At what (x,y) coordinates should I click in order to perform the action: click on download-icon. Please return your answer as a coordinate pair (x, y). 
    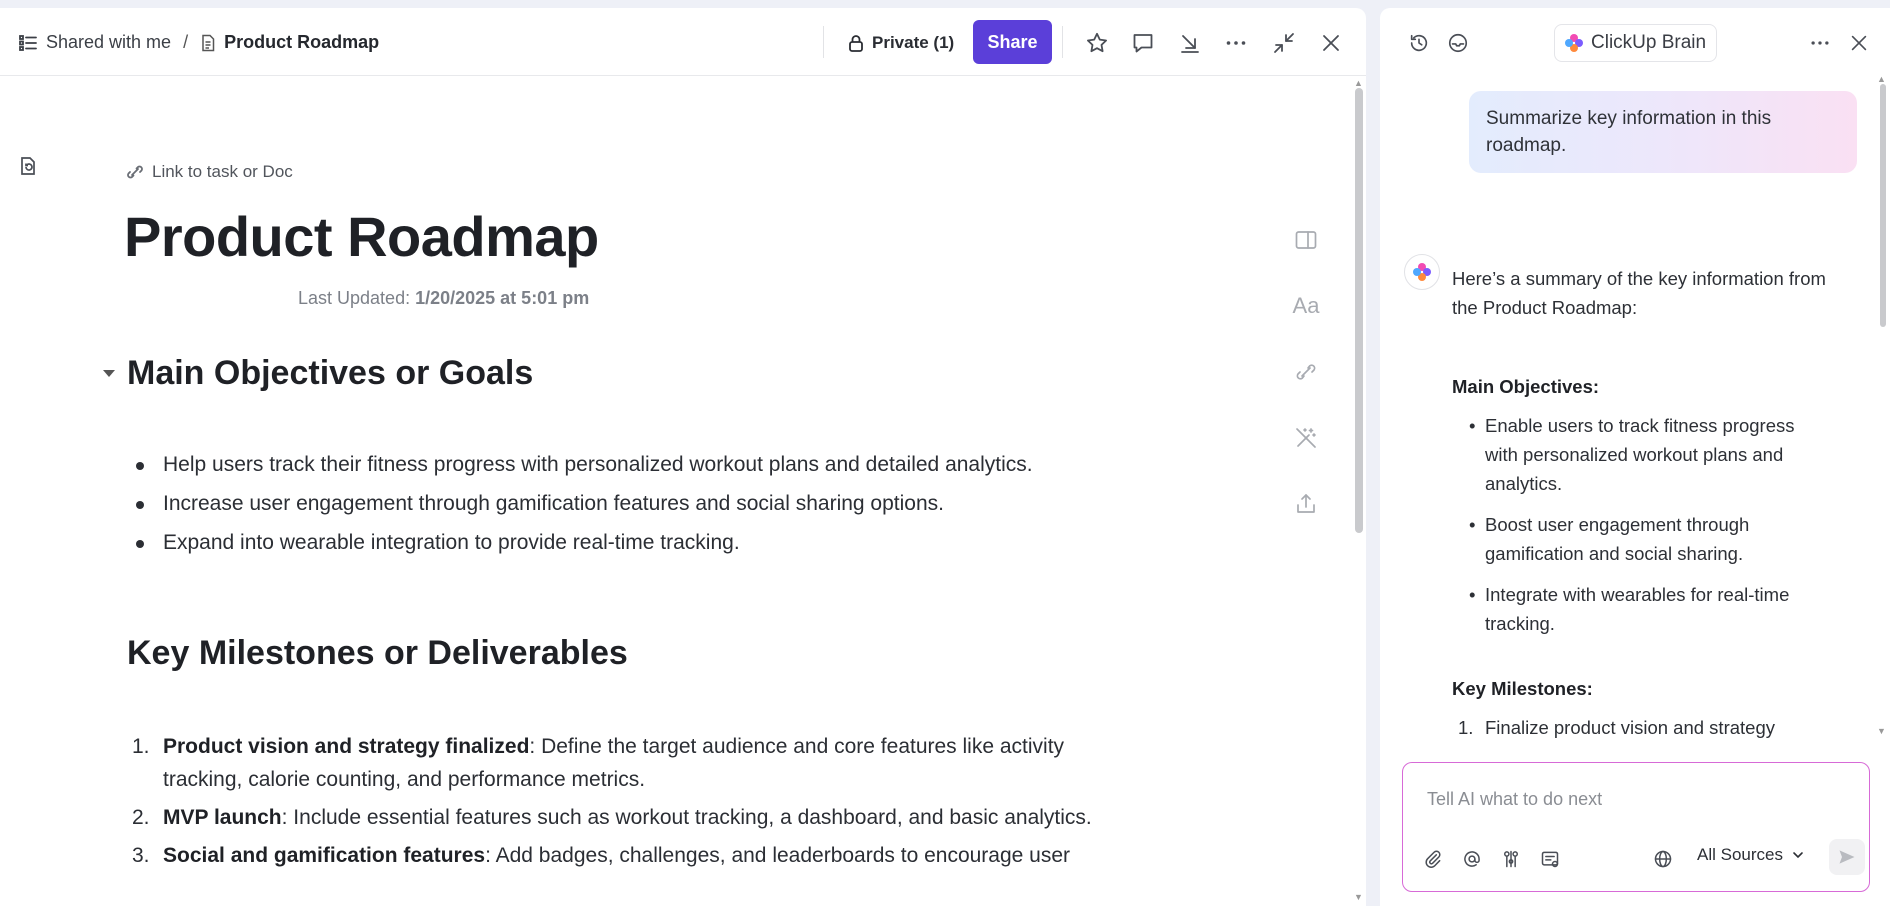
    Looking at the image, I should click on (1190, 43).